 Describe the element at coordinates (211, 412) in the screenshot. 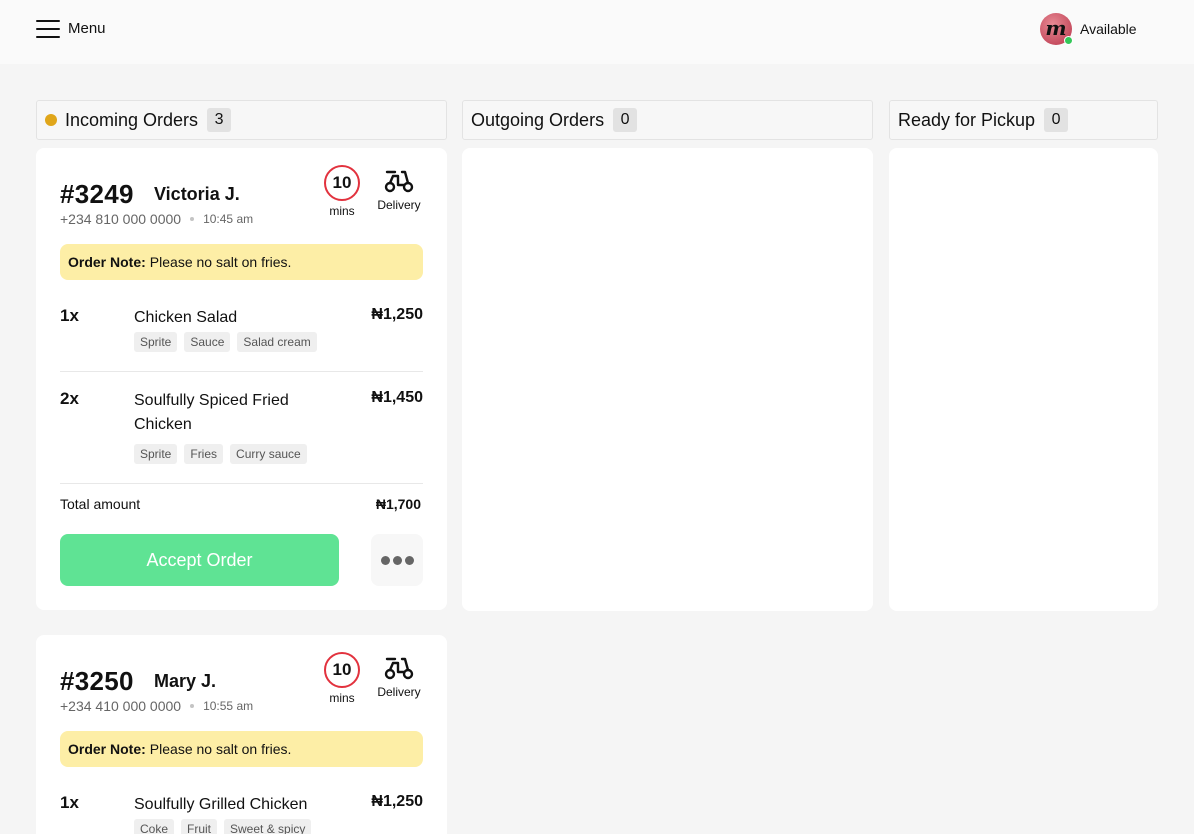

I see `item-name: Soulfully Spiced Fried Chicken` at that location.